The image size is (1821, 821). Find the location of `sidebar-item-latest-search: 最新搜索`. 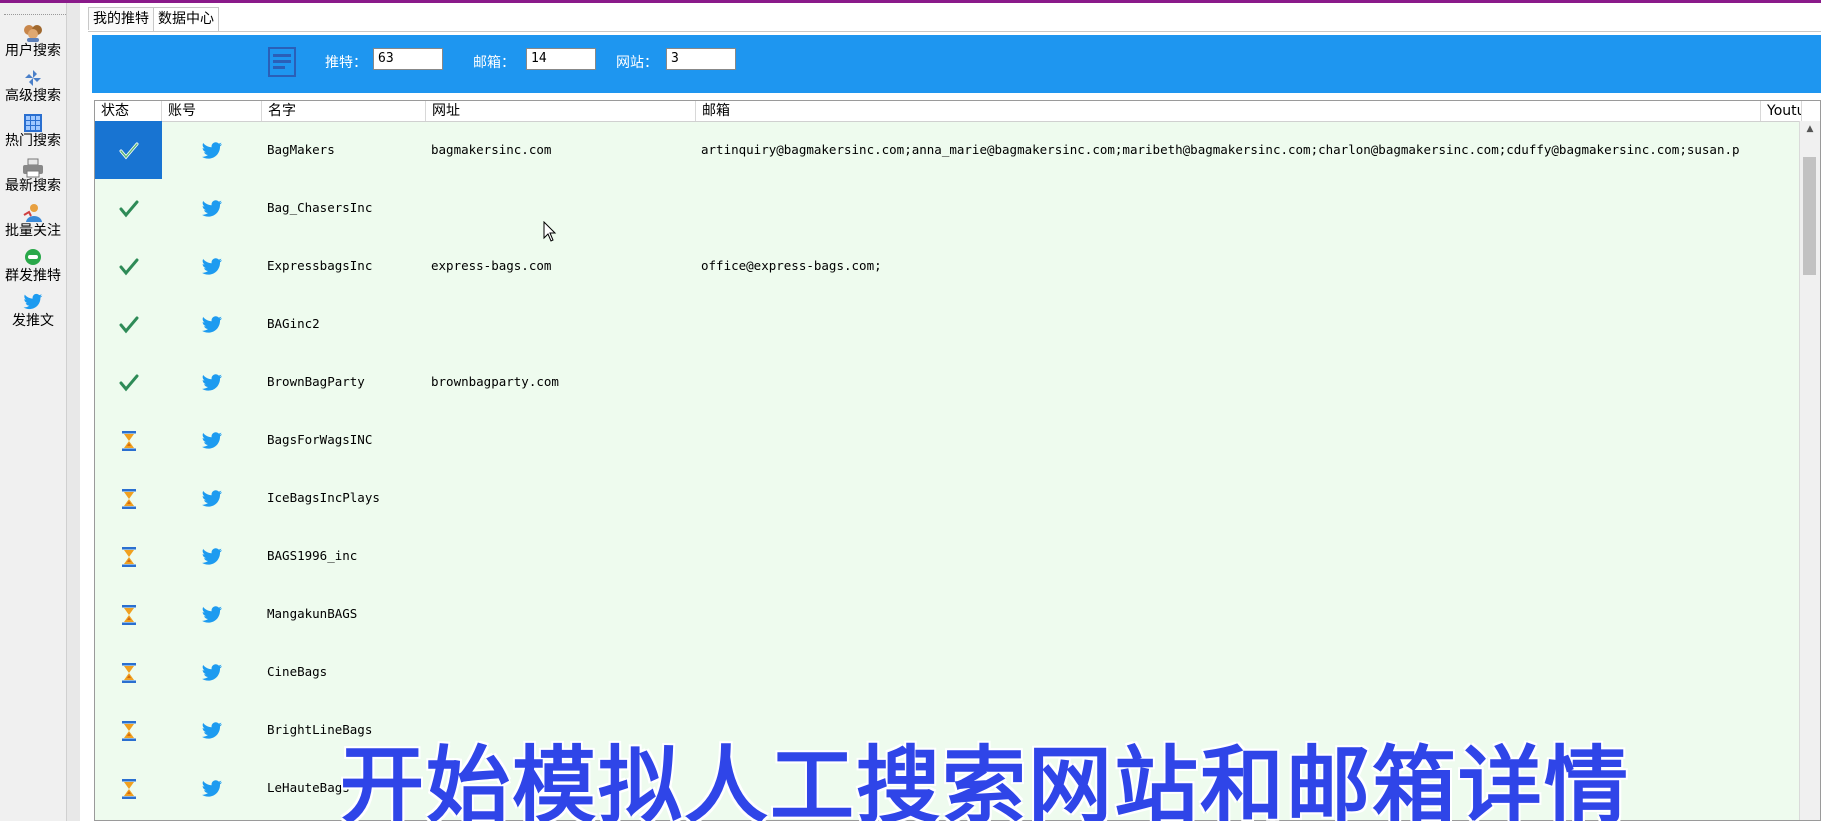

sidebar-item-latest-search: 最新搜索 is located at coordinates (33, 178).